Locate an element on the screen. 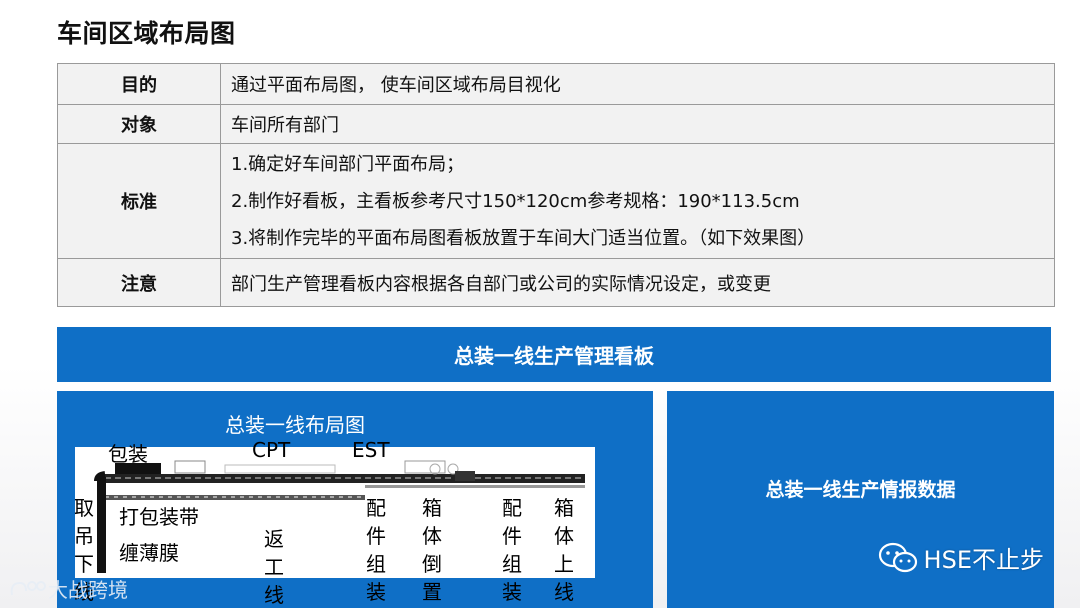  label-strap: 打包装带 is located at coordinates (159, 517).